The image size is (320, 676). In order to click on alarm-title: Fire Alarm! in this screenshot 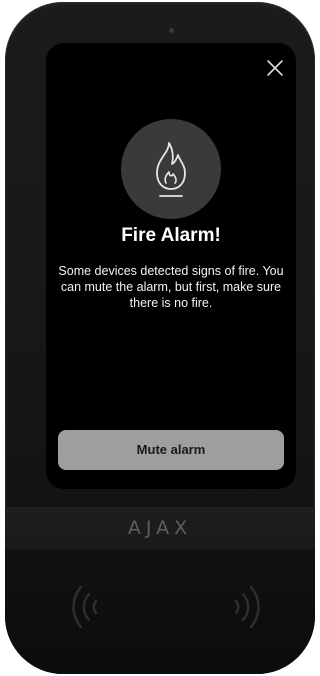, I will do `click(171, 235)`.